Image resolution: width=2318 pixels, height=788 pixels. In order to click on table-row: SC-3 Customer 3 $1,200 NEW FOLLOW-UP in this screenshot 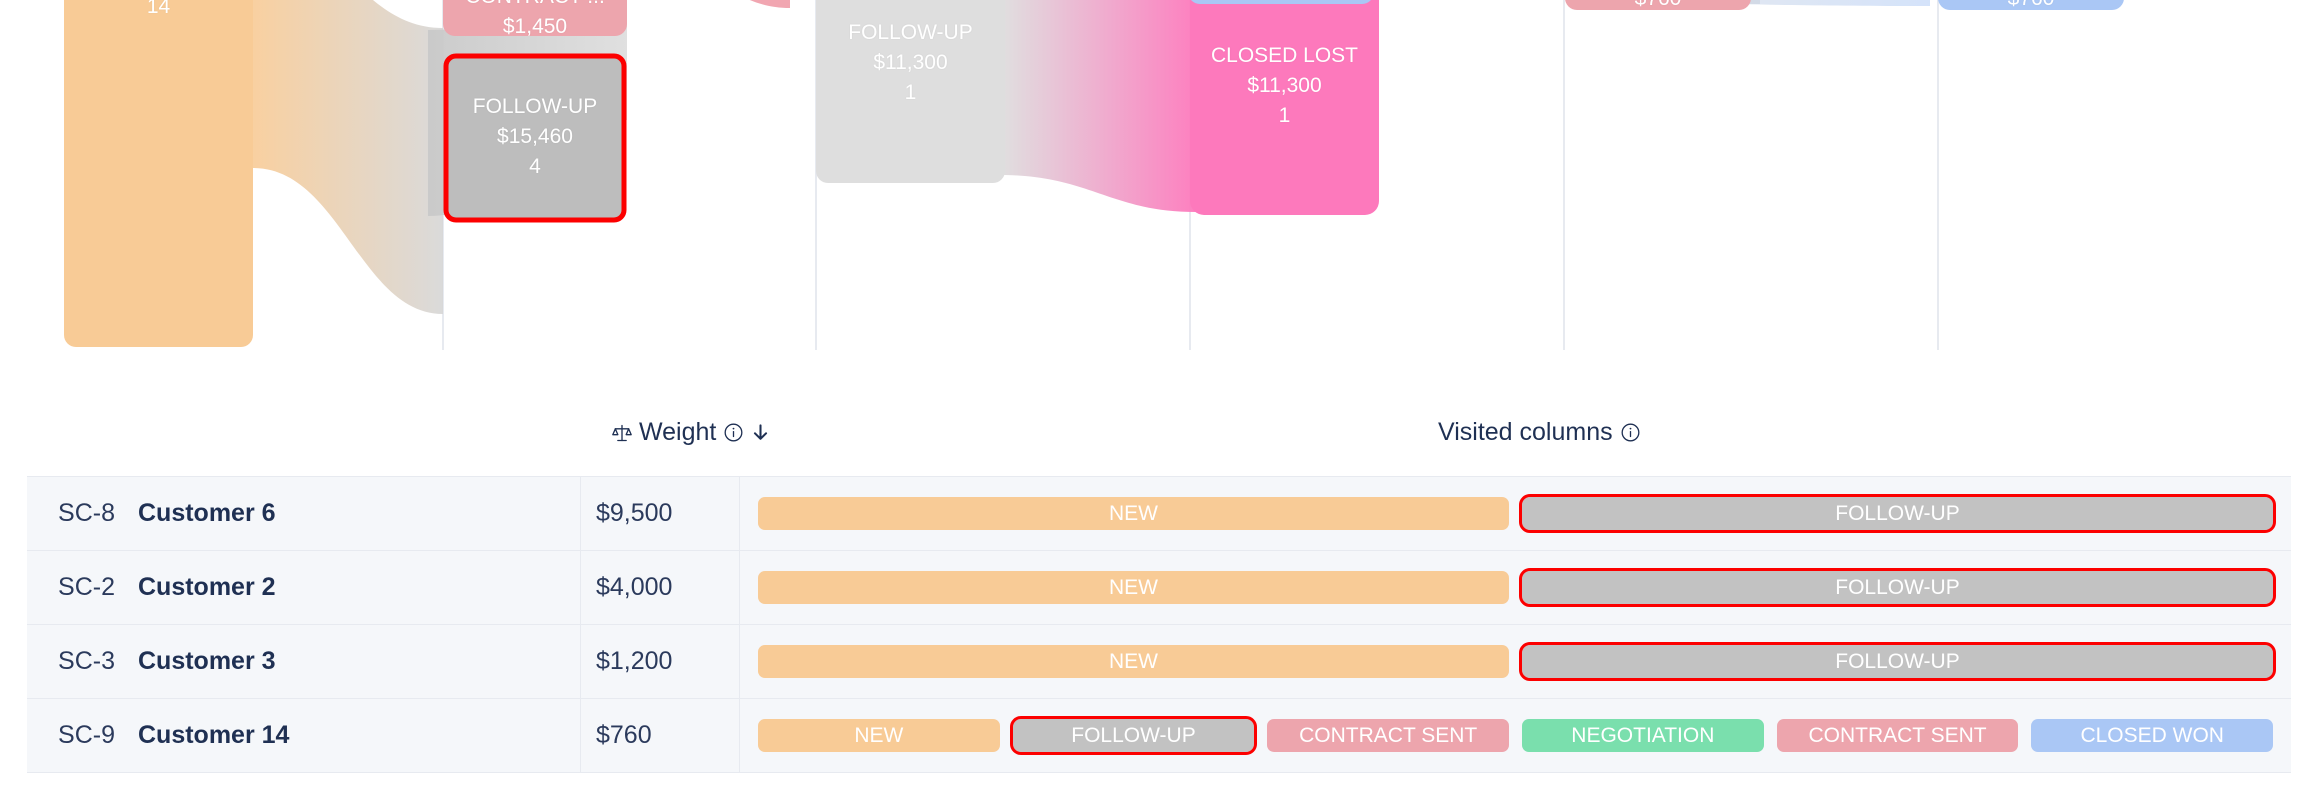, I will do `click(1159, 662)`.